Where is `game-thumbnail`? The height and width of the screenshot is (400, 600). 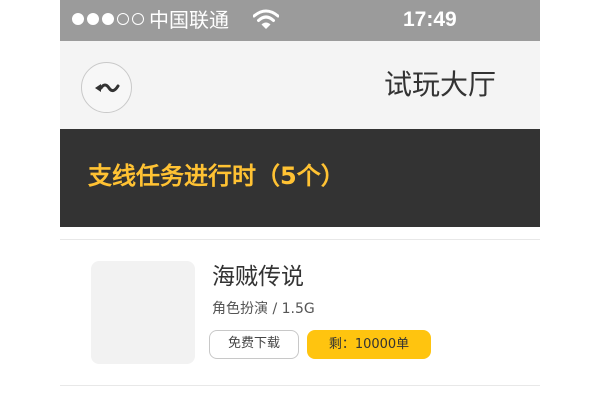 game-thumbnail is located at coordinates (143, 312).